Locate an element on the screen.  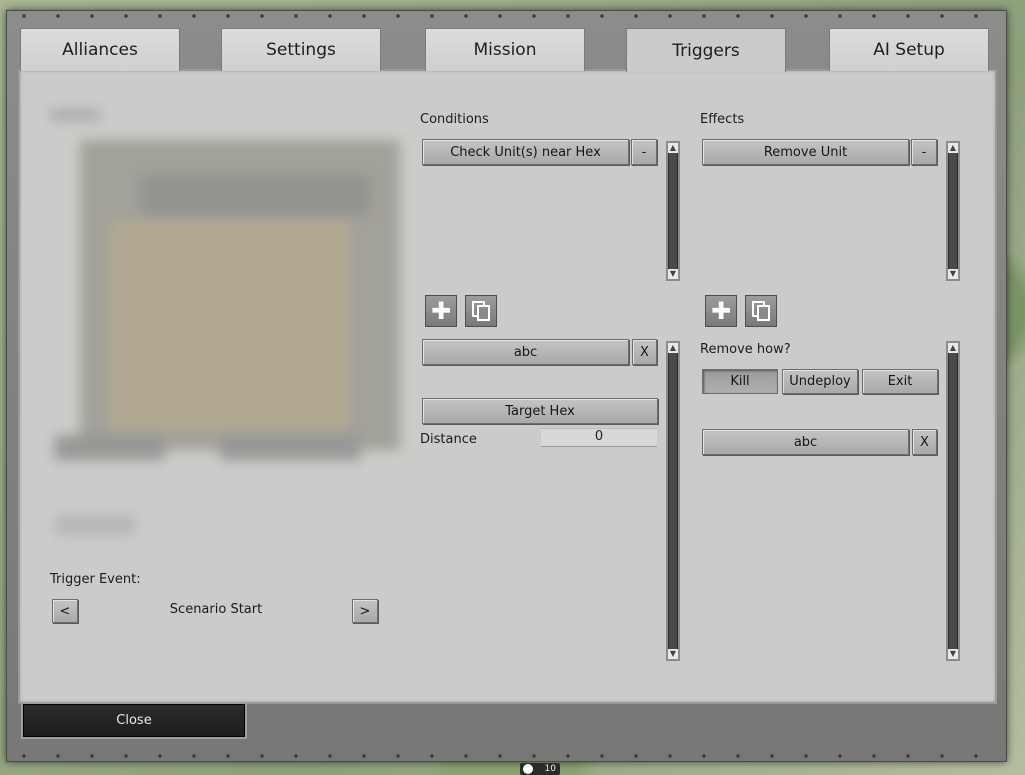
effects-scrollbar: ▲ ▼ is located at coordinates (953, 211).